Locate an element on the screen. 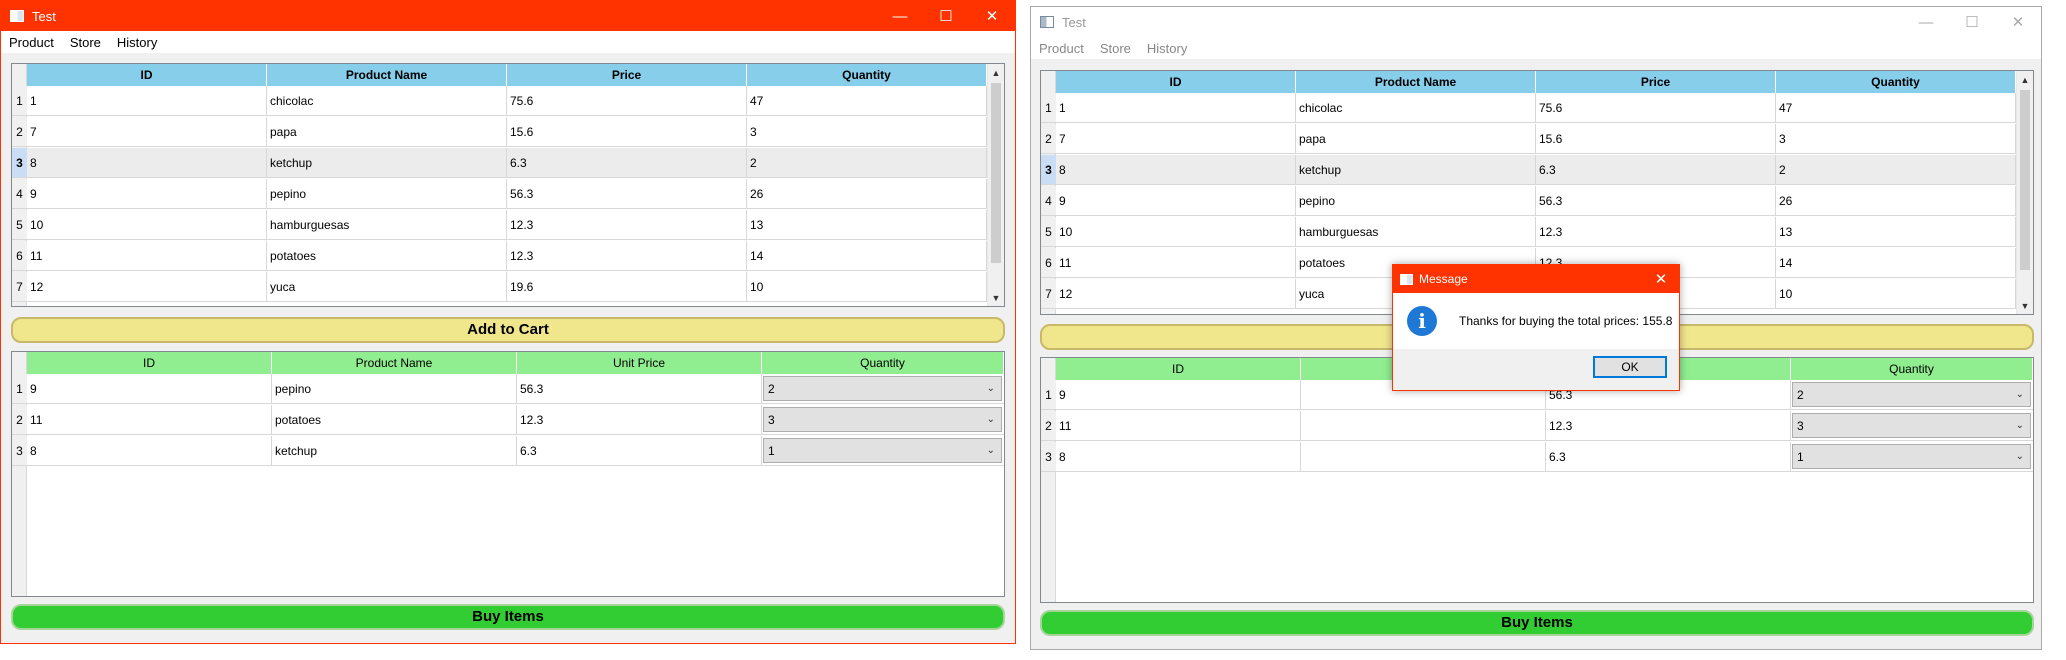  cell-id: 12 is located at coordinates (1176, 293).